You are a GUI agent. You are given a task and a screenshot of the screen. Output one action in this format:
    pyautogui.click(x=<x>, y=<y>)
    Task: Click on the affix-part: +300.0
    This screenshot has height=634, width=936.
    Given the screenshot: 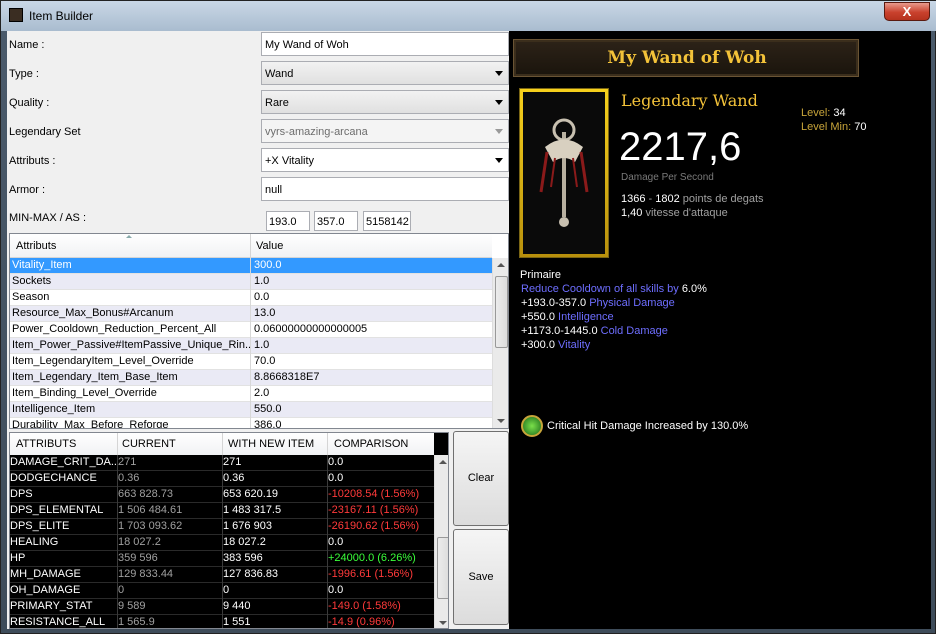 What is the action you would take?
    pyautogui.click(x=540, y=345)
    